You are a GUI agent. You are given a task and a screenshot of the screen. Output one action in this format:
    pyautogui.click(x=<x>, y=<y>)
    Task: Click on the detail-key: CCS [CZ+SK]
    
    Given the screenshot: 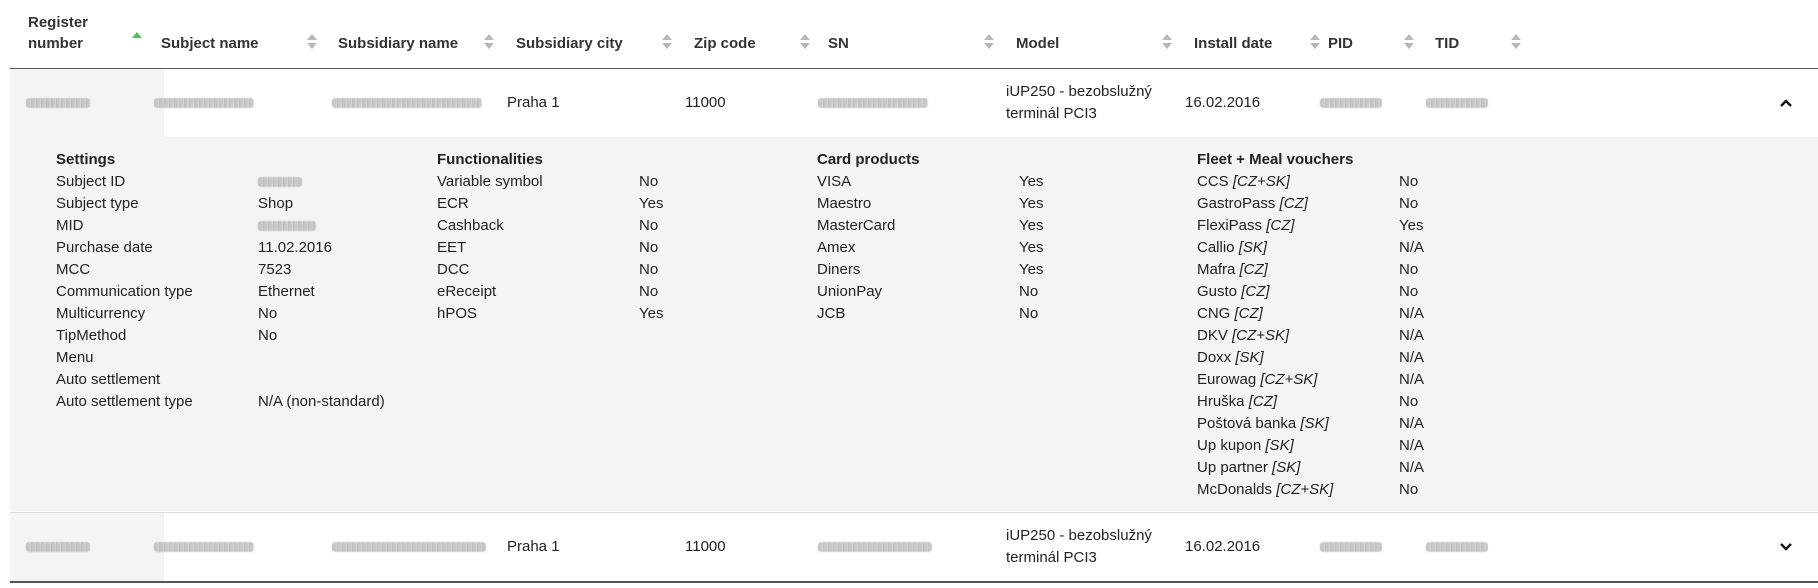 What is the action you would take?
    pyautogui.click(x=1243, y=182)
    